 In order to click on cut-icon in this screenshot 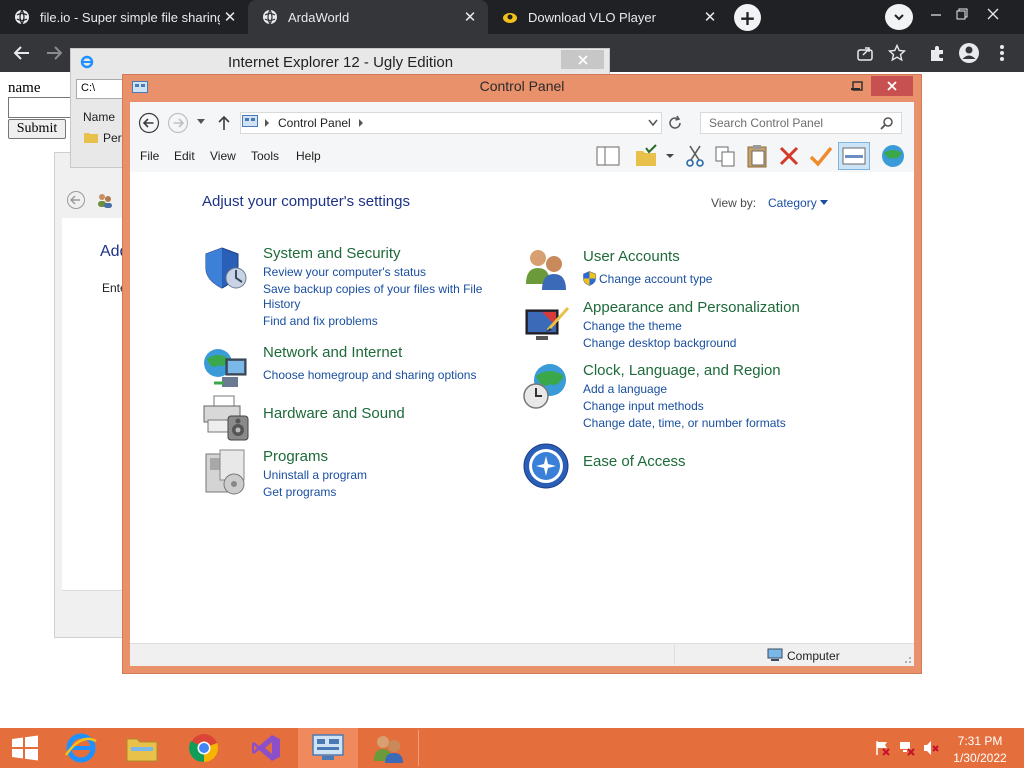, I will do `click(695, 156)`.